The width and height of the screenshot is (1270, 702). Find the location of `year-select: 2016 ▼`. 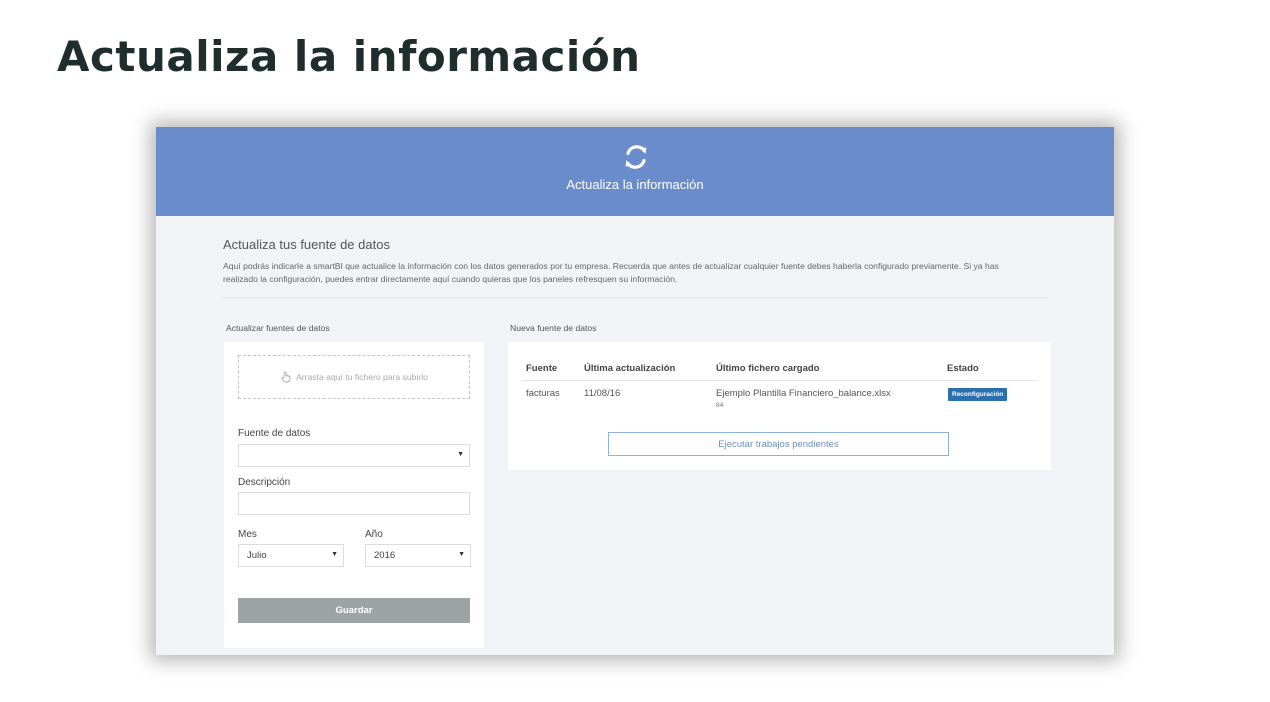

year-select: 2016 ▼ is located at coordinates (418, 555).